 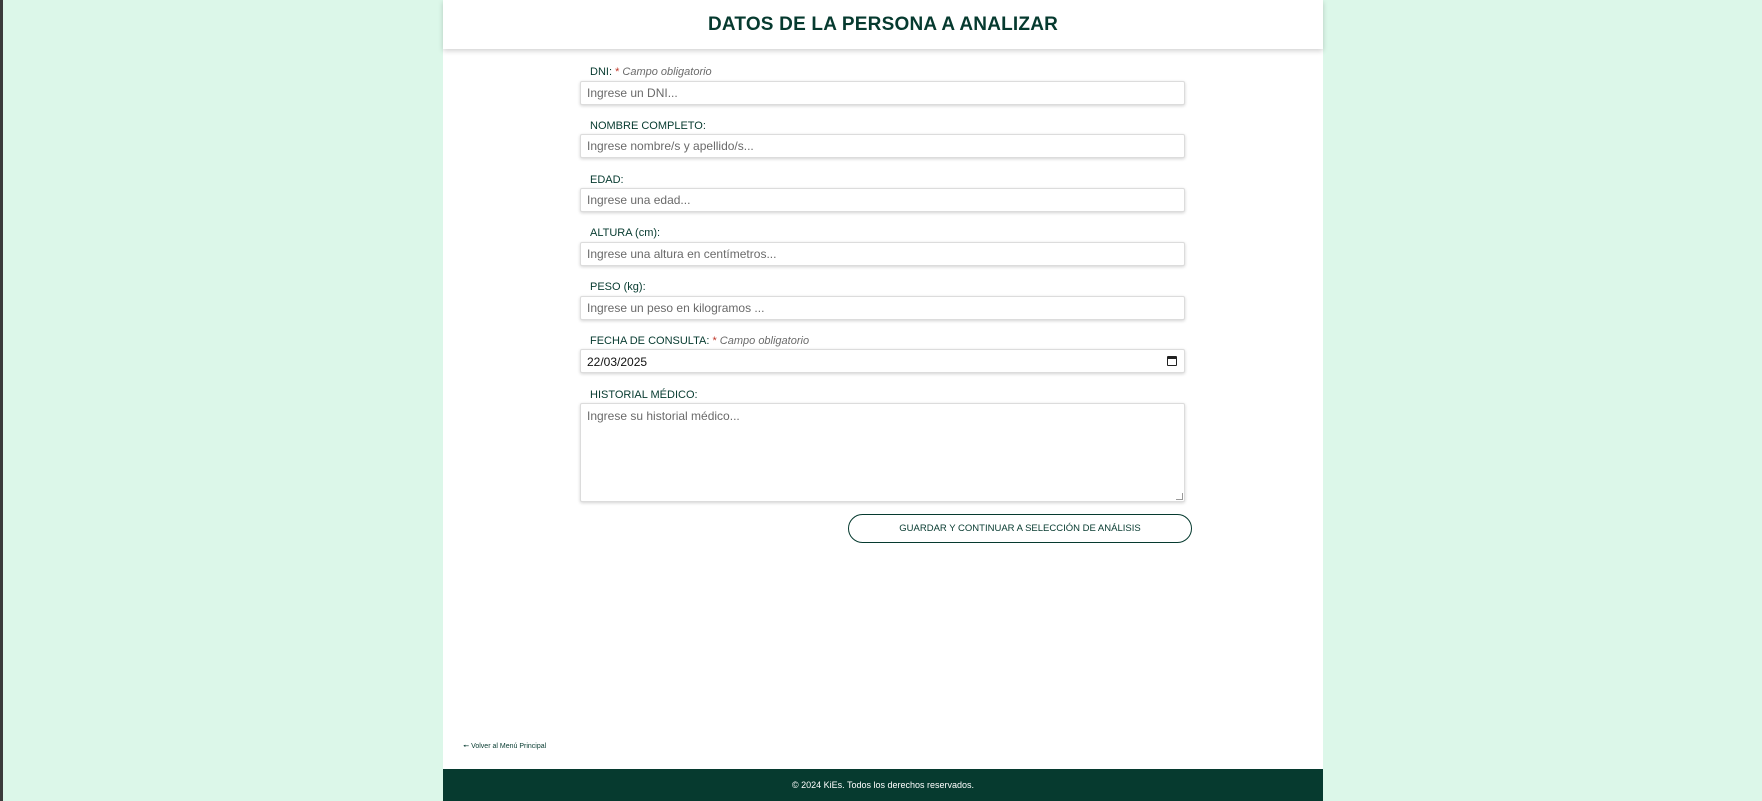 I want to click on page-header: DATOS DE LA PERSONA A ANALIZAR, so click(x=883, y=24).